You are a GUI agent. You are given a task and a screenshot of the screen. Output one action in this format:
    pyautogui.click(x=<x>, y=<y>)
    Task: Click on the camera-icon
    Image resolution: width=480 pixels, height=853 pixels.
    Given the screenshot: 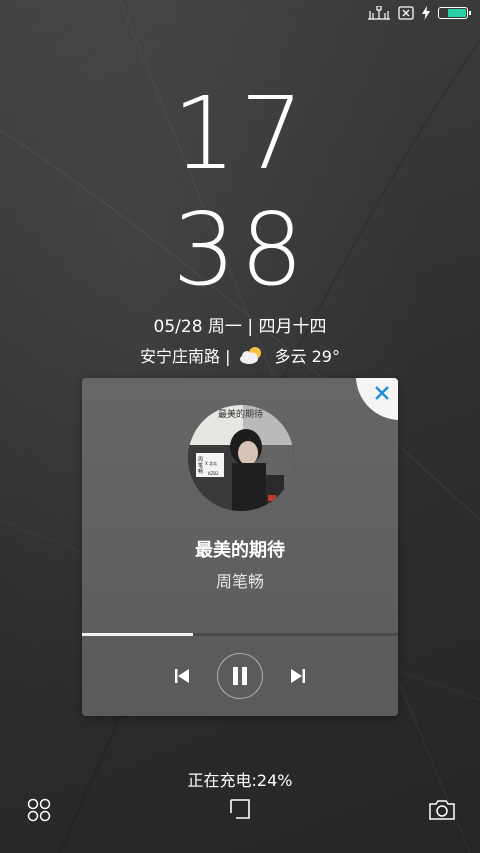 What is the action you would take?
    pyautogui.click(x=441, y=810)
    